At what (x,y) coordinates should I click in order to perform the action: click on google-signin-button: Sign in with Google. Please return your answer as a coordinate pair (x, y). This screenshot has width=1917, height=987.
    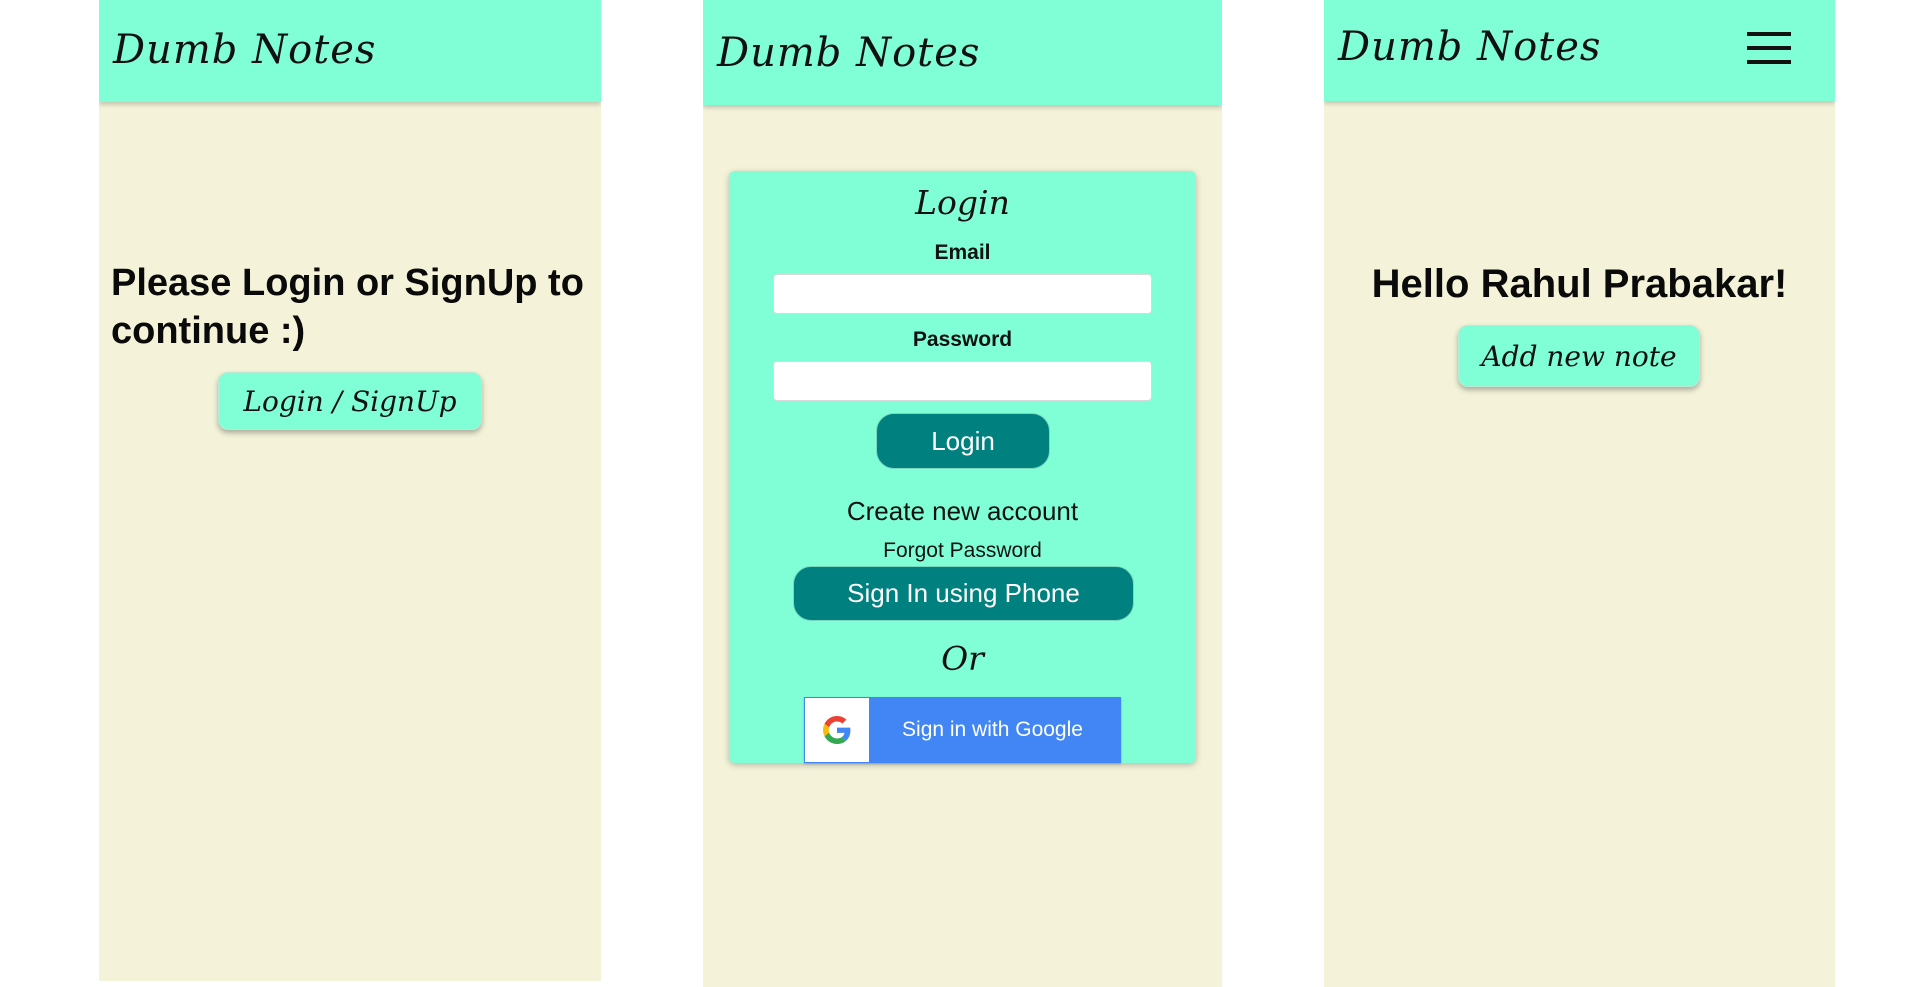
    Looking at the image, I should click on (962, 730).